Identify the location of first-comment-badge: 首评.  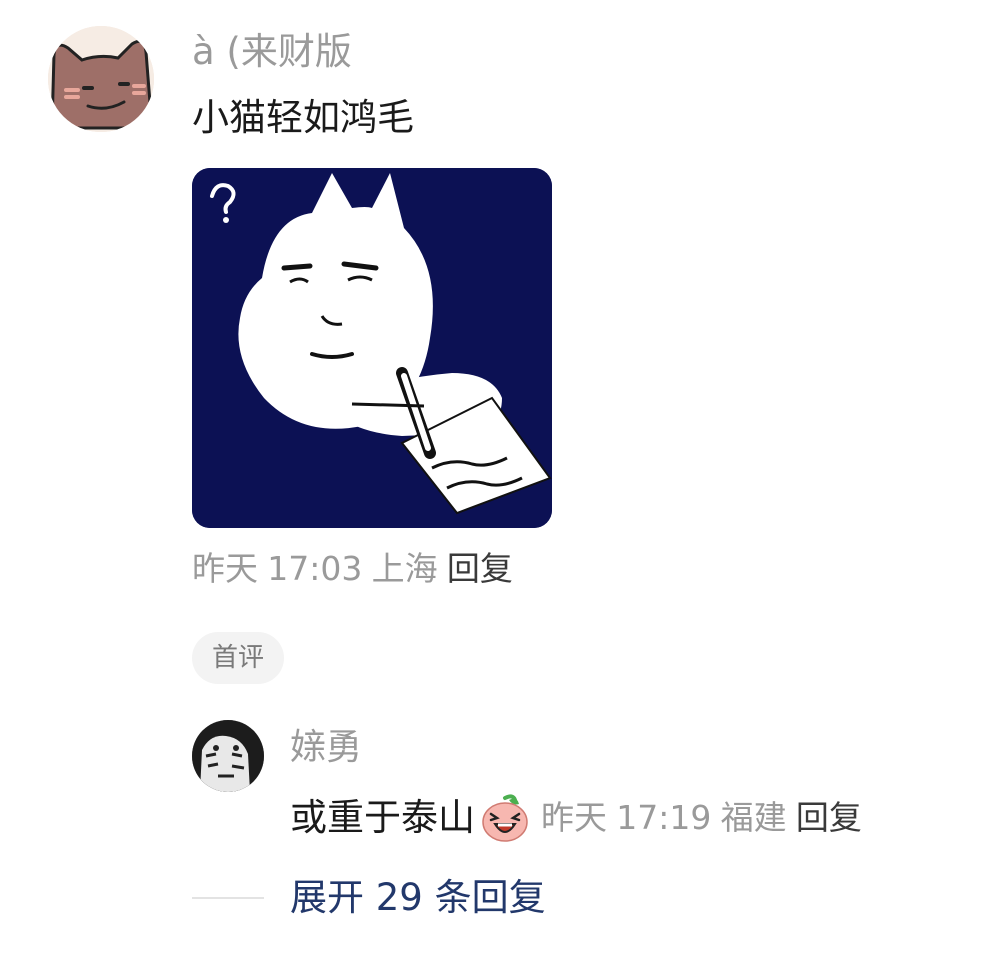
(238, 658).